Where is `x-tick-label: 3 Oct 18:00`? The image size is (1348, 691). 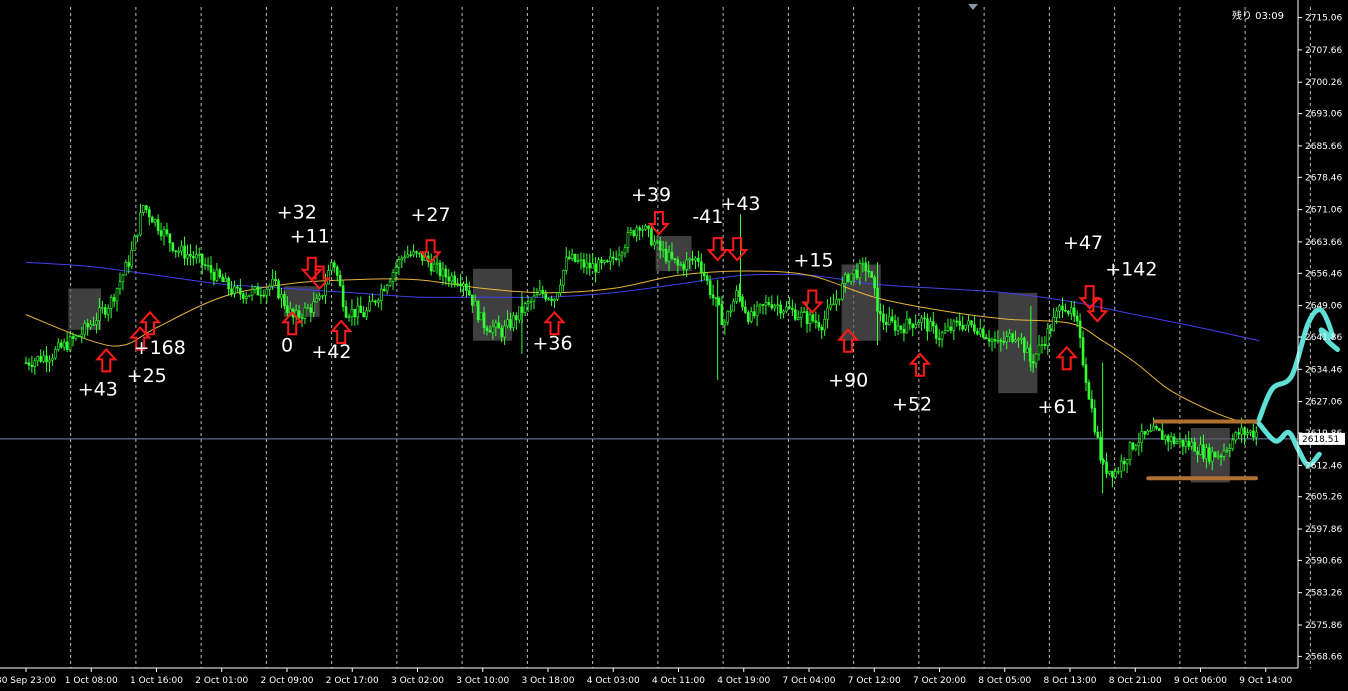 x-tick-label: 3 Oct 18:00 is located at coordinates (548, 681).